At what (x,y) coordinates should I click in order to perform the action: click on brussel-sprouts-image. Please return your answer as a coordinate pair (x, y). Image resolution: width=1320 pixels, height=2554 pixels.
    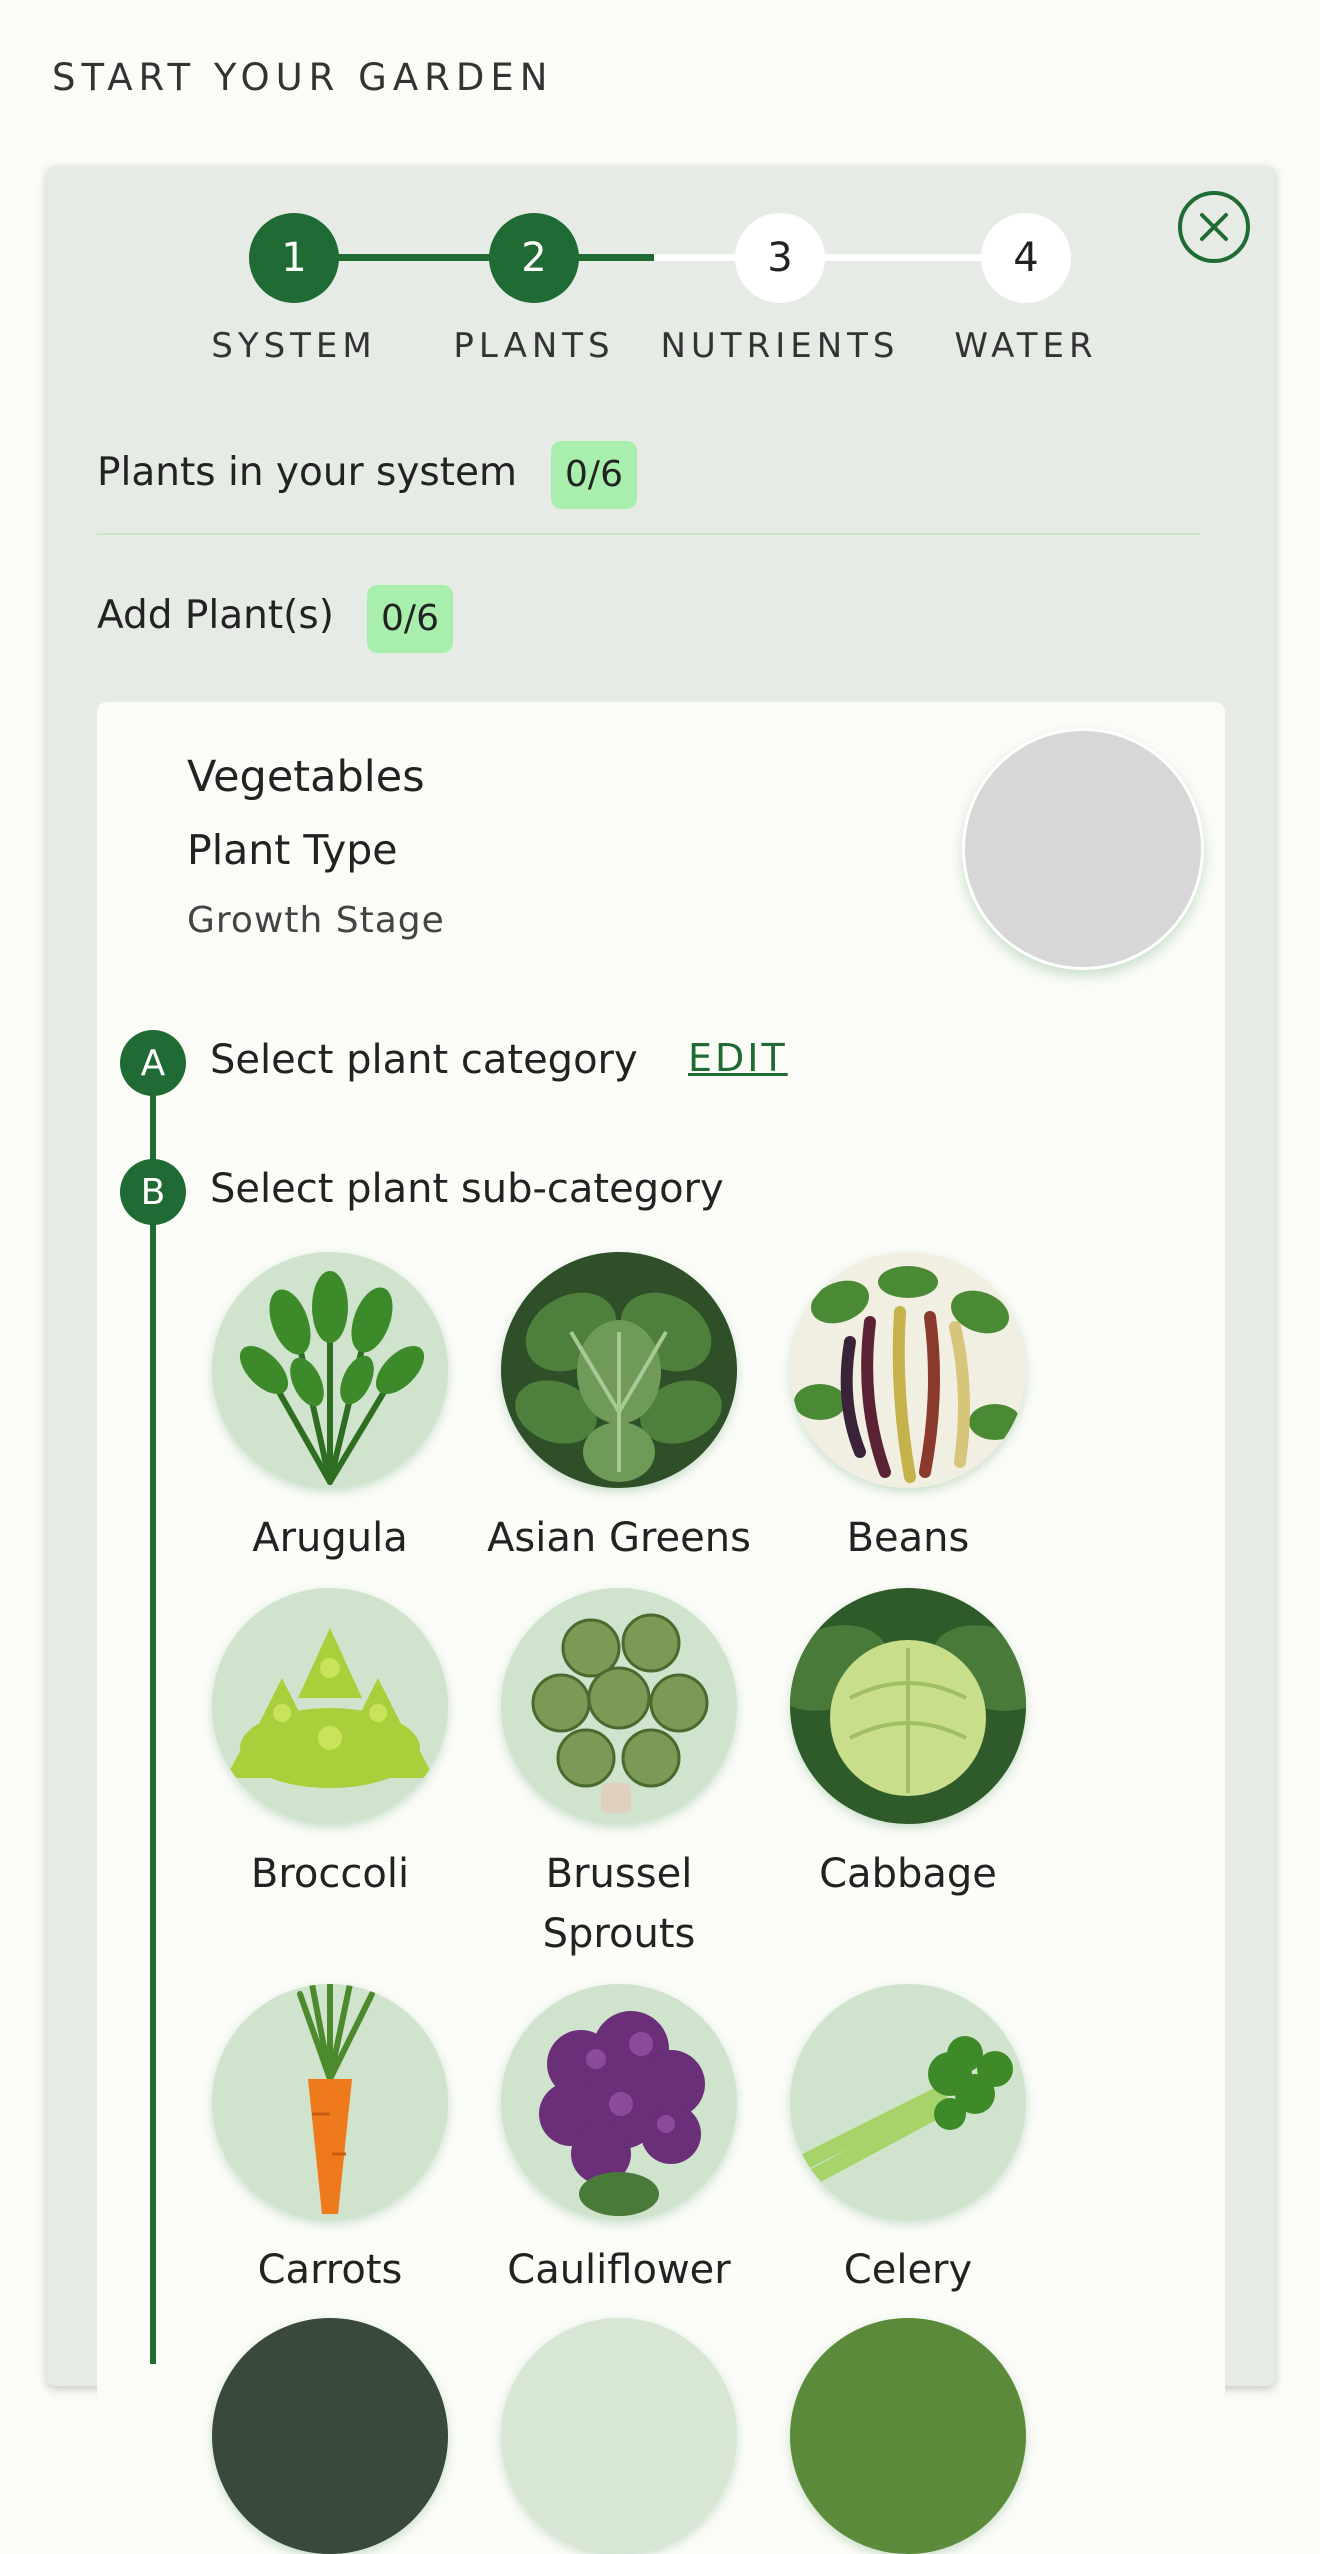
    Looking at the image, I should click on (619, 1706).